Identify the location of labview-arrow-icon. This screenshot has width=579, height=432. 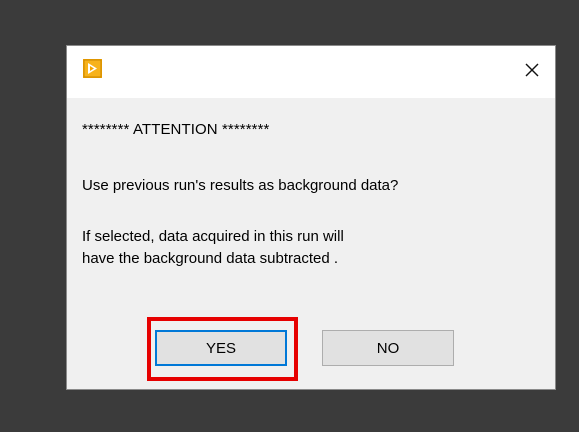
(92, 68).